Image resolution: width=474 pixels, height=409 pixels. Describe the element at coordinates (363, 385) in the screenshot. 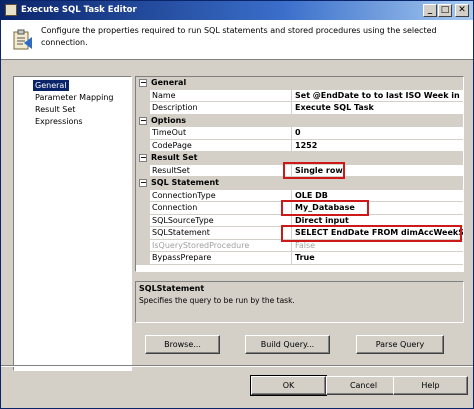

I see `cancel-button: Cancel` at that location.